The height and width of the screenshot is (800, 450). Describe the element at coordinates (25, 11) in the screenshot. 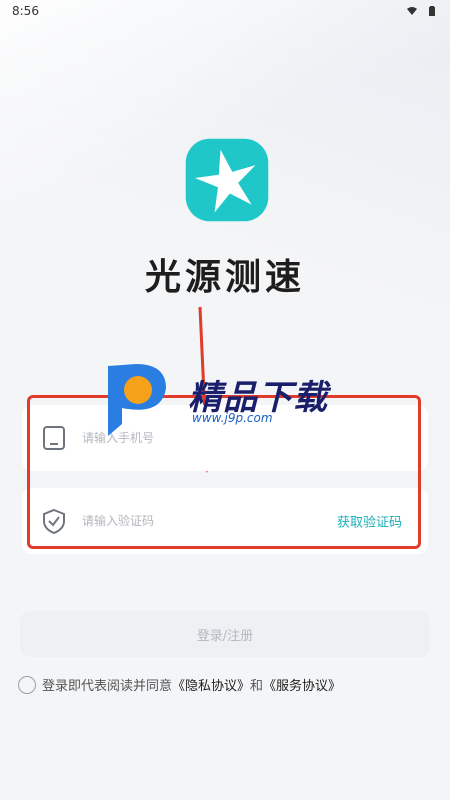

I see `status-time: 8:56` at that location.